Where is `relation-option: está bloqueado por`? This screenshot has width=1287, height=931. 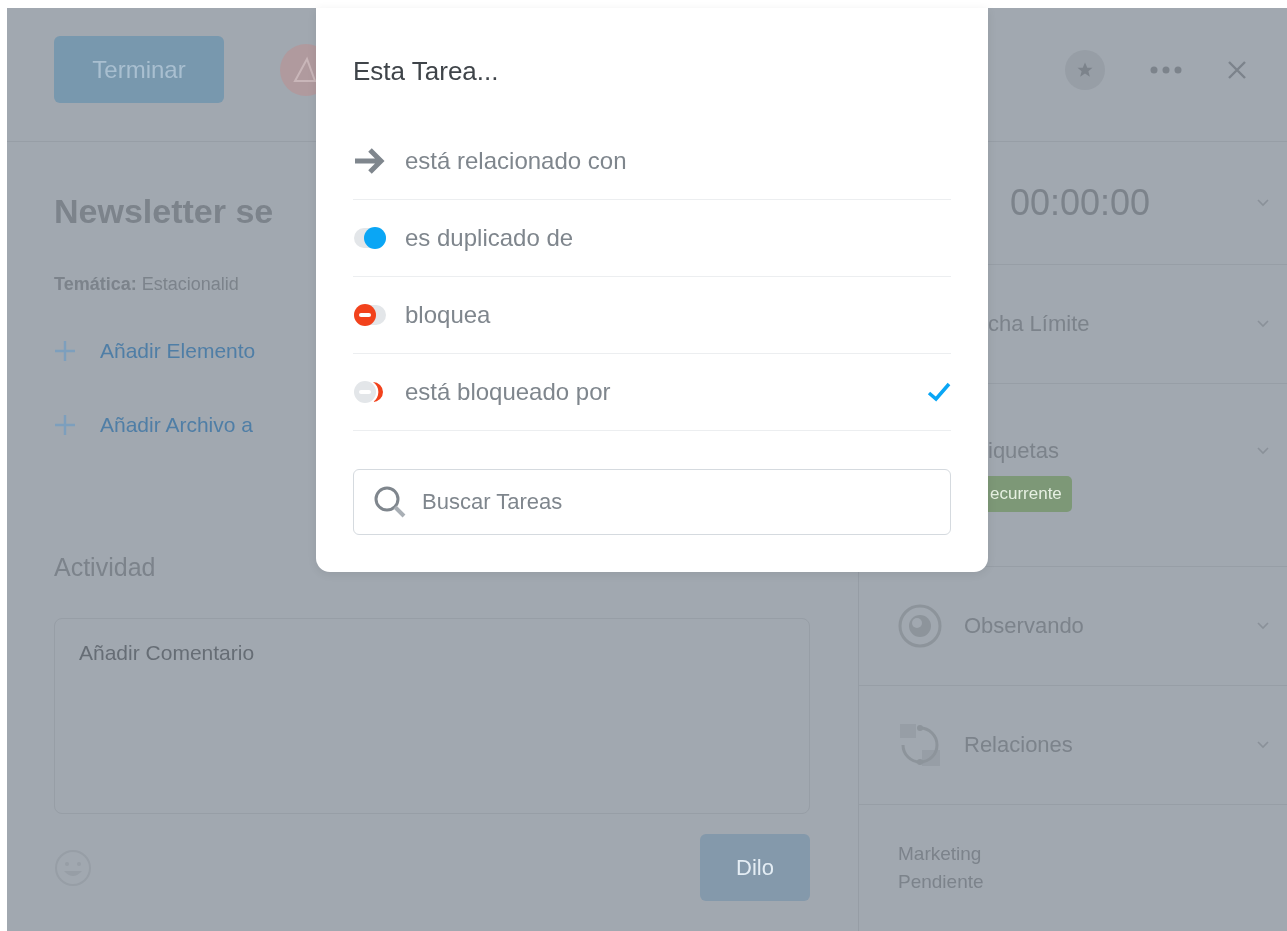
relation-option: está bloqueado por is located at coordinates (652, 392).